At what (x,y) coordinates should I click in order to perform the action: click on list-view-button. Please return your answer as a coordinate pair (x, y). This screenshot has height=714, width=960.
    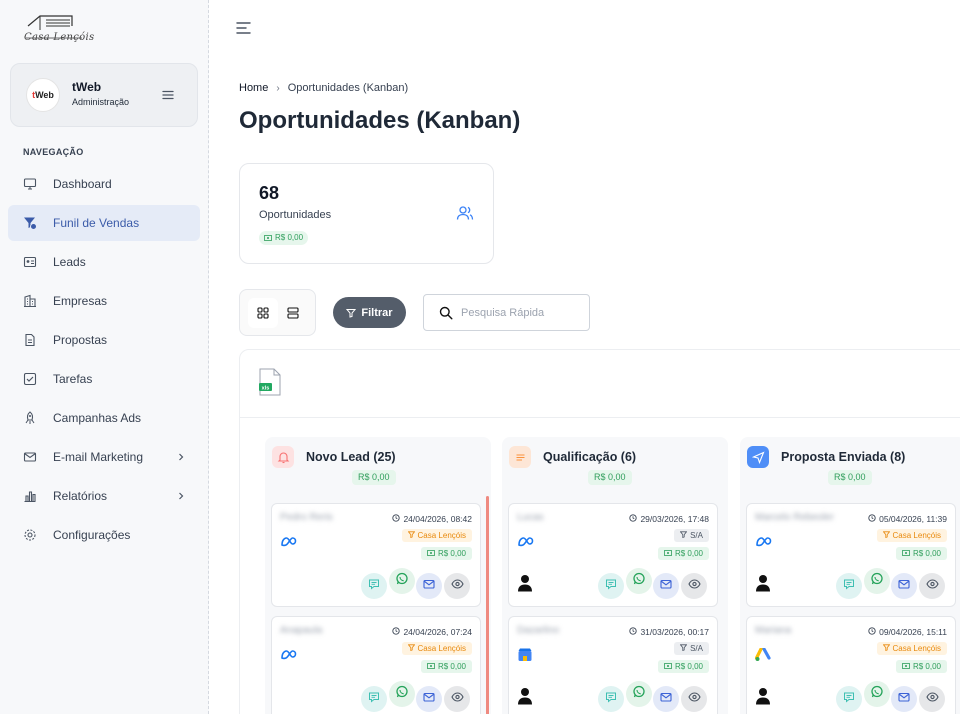
    Looking at the image, I should click on (293, 313).